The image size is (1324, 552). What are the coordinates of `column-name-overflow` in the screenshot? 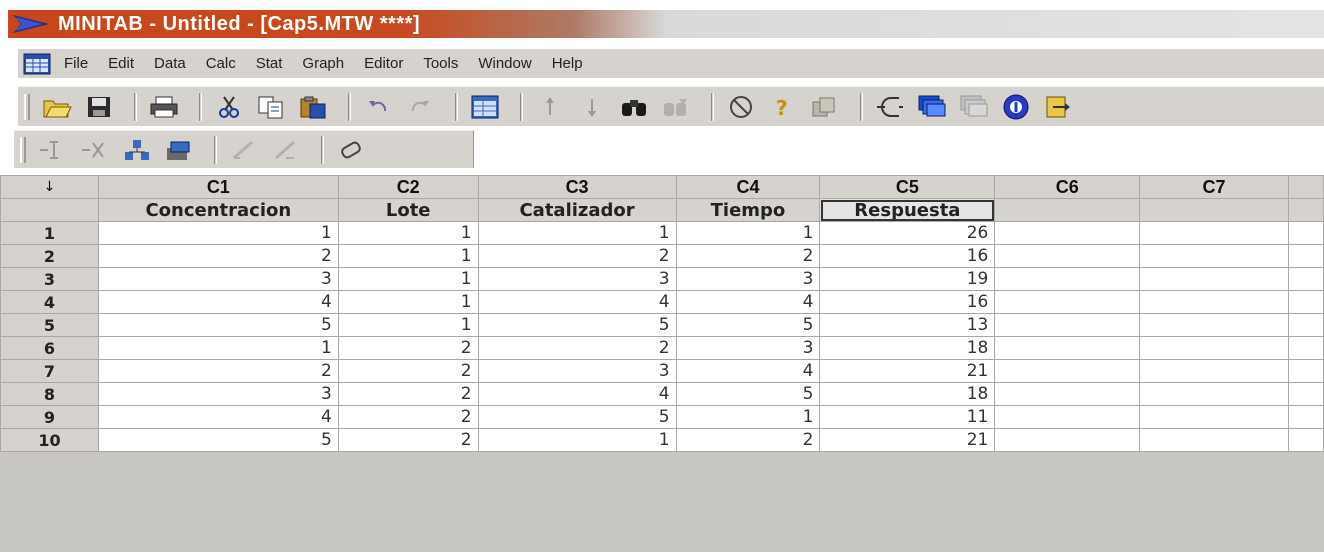 It's located at (1305, 210).